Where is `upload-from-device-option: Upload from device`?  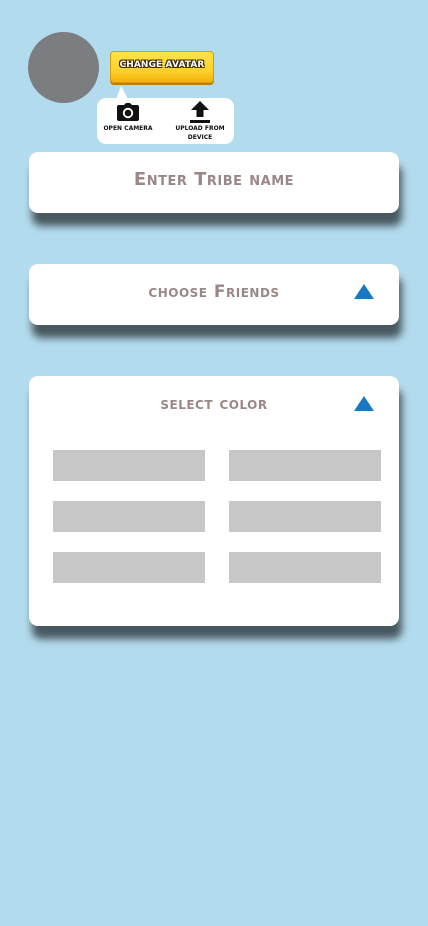 upload-from-device-option: Upload from device is located at coordinates (200, 121).